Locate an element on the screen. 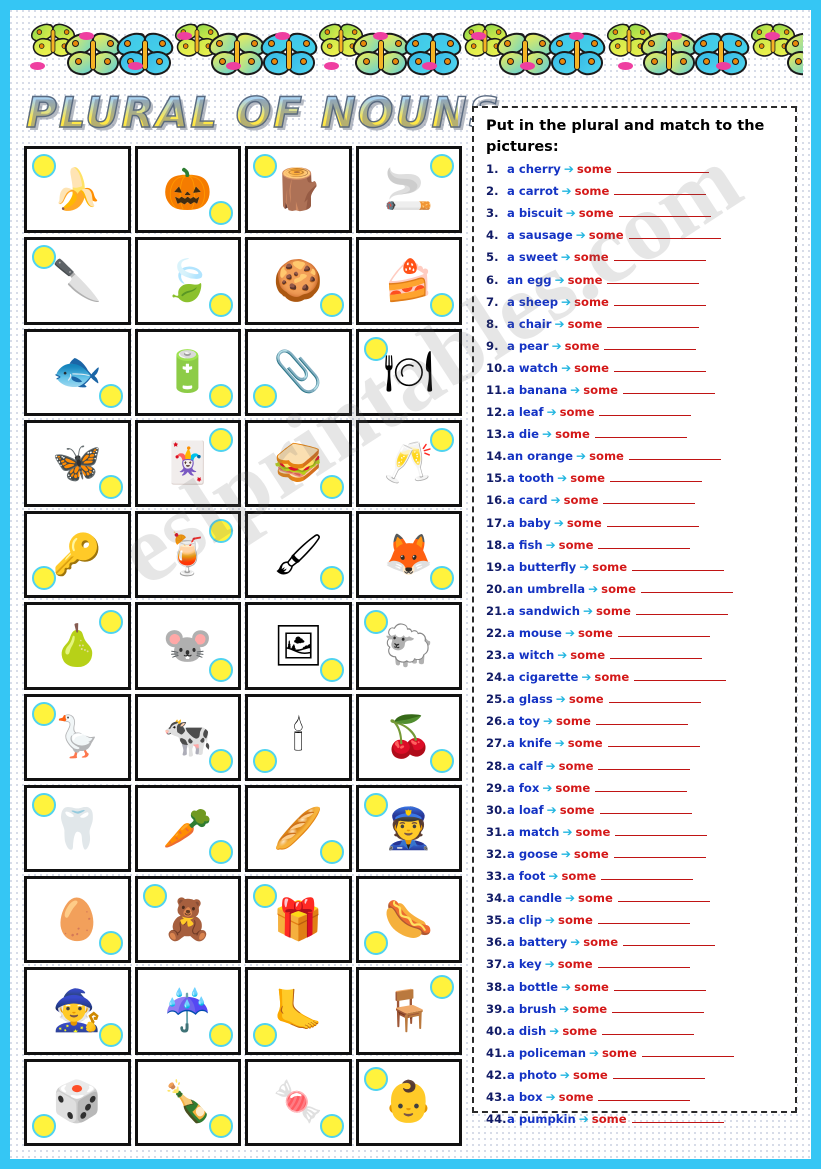 The image size is (821, 1169). picture-cell-geese: 🪿 is located at coordinates (77, 737).